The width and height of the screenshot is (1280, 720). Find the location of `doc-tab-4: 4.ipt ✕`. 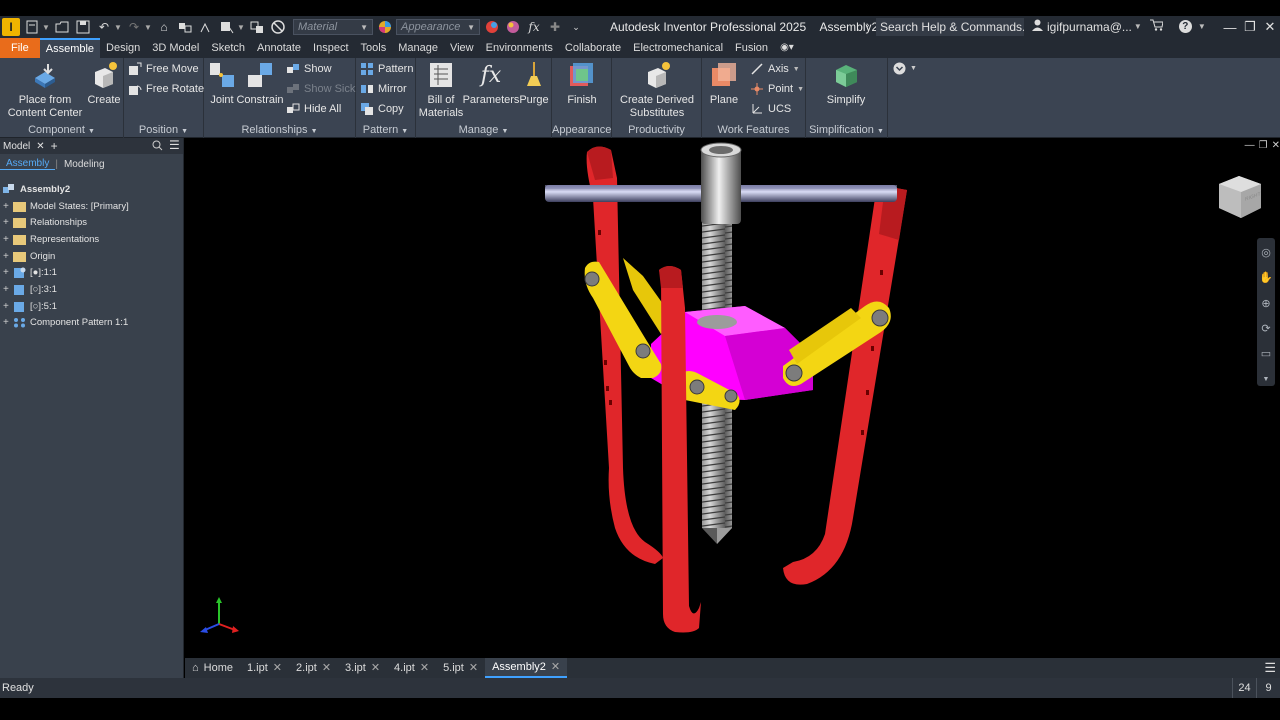

doc-tab-4: 4.ipt ✕ is located at coordinates (411, 668).